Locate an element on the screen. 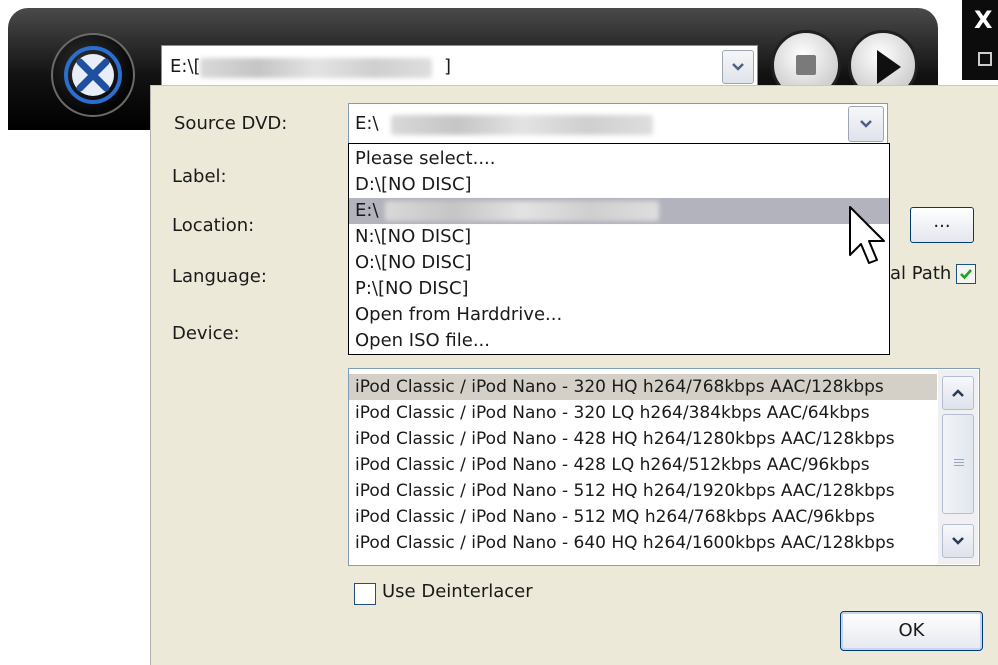  original-path-label: al Path is located at coordinates (921, 273).